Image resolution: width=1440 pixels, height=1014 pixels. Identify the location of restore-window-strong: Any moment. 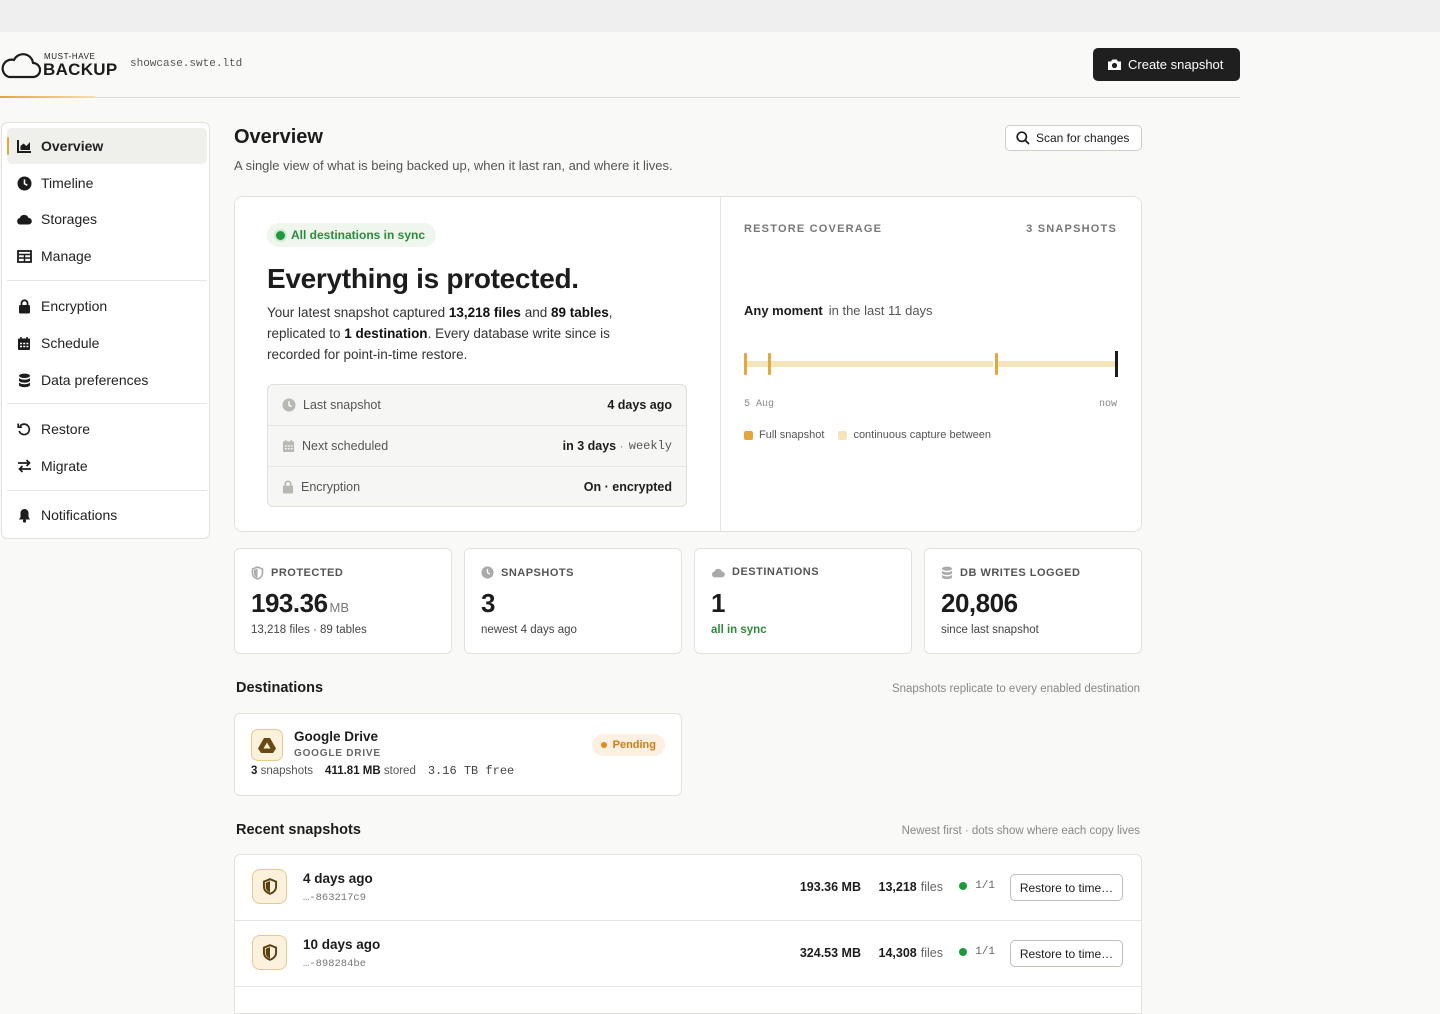
(783, 310).